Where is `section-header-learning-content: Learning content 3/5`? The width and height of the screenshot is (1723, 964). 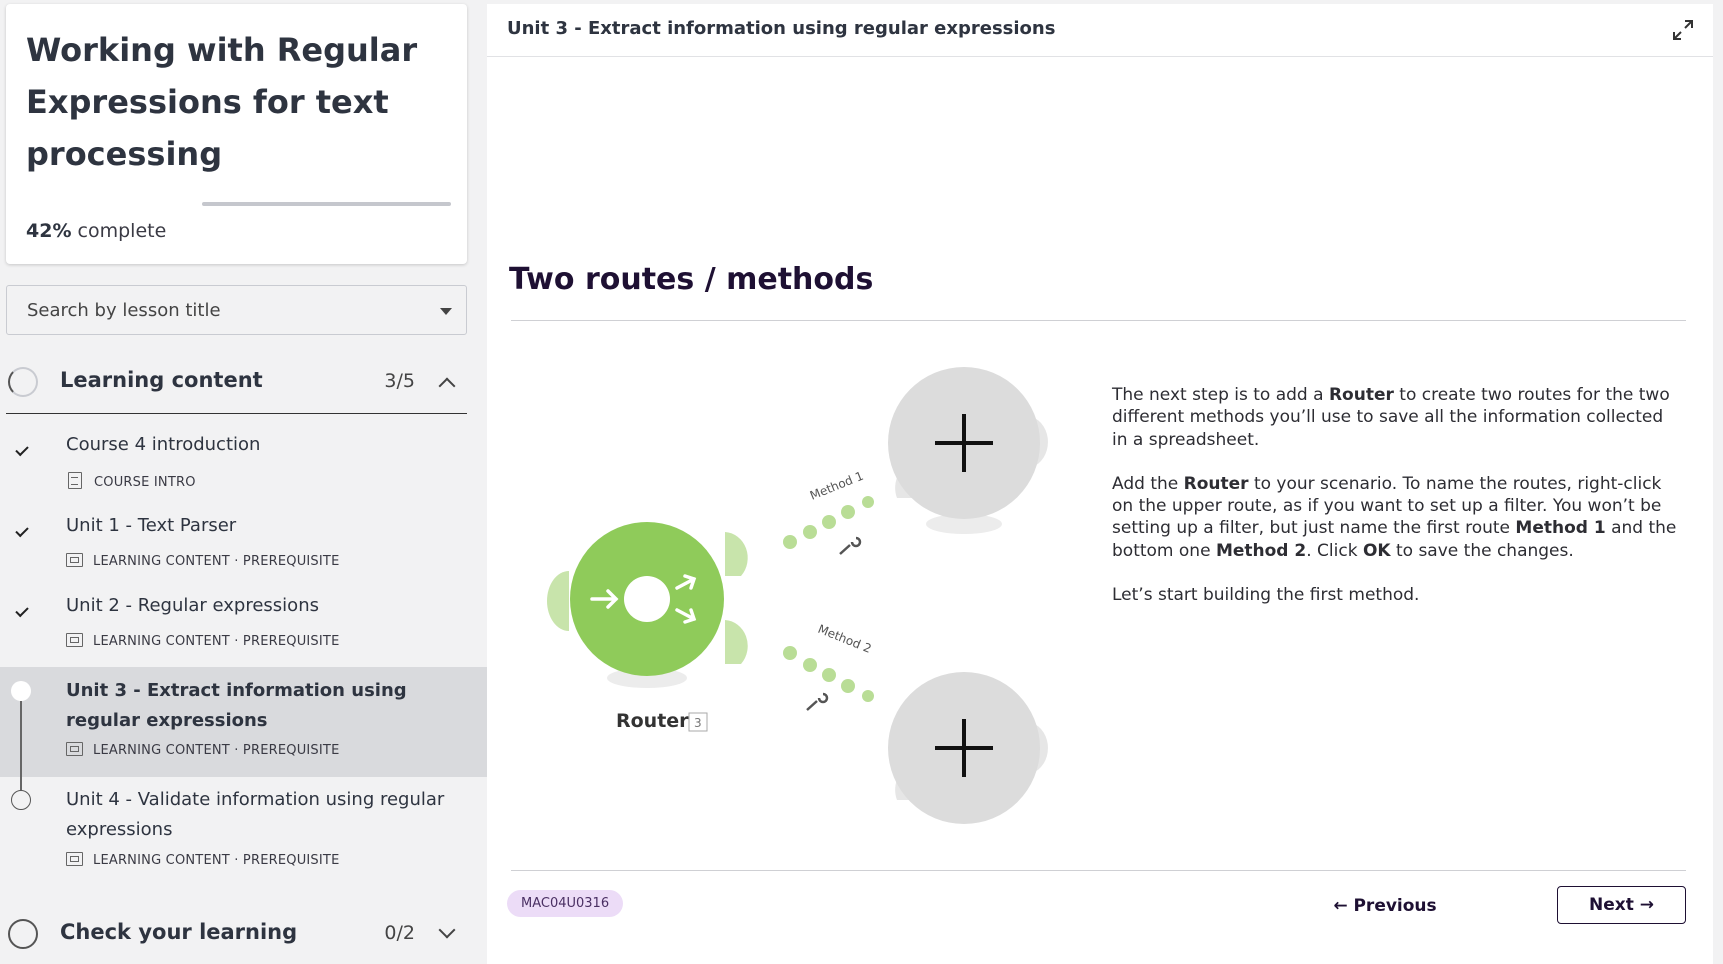 section-header-learning-content: Learning content 3/5 is located at coordinates (236, 382).